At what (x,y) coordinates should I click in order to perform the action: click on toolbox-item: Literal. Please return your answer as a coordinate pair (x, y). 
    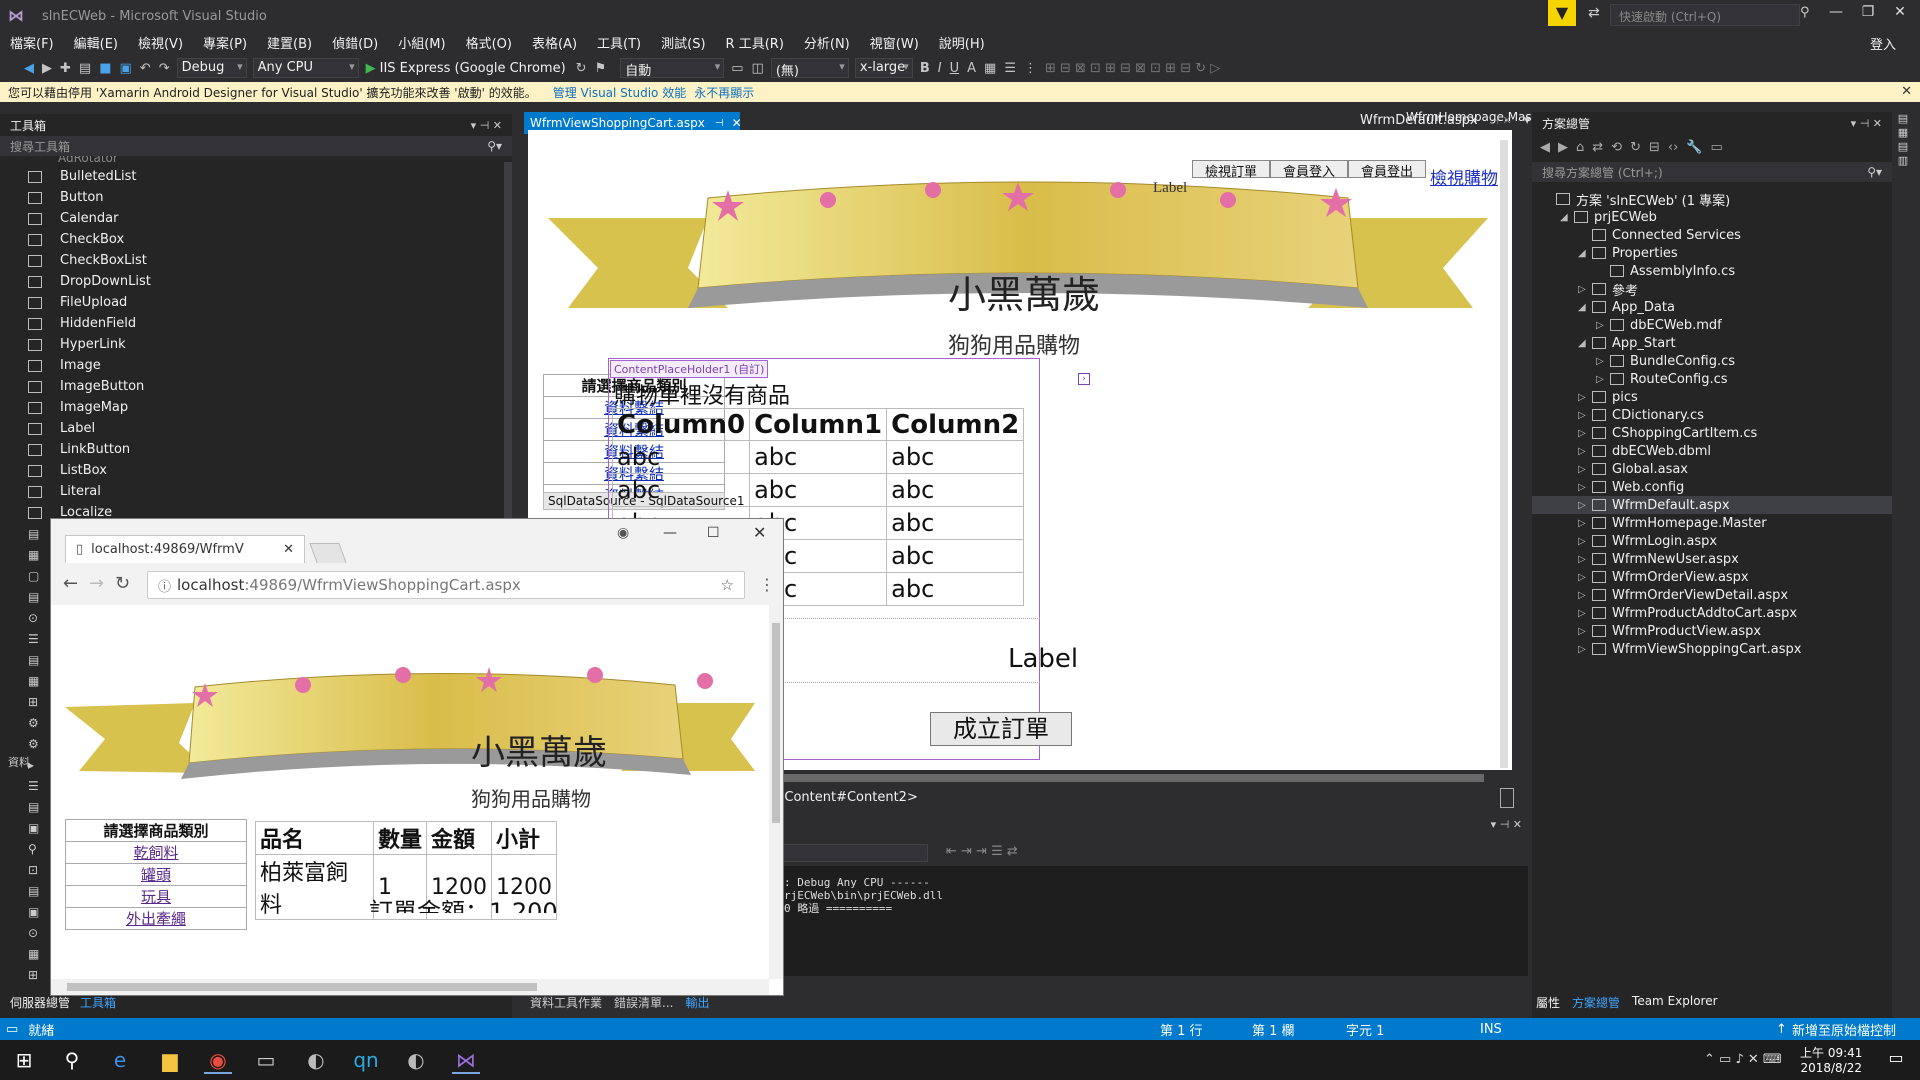
    Looking at the image, I should click on (256, 491).